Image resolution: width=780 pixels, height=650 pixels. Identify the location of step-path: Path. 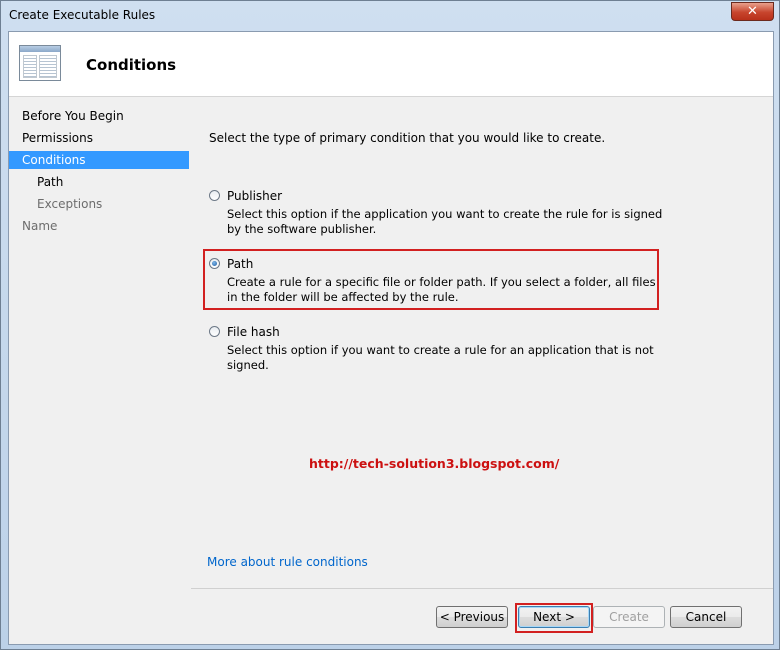
(99, 182).